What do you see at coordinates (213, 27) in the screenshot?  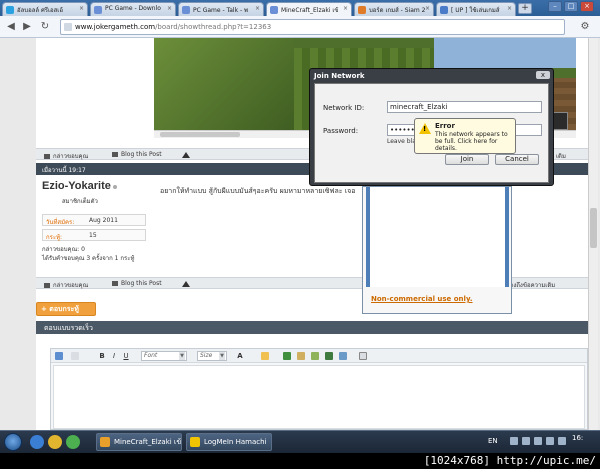 I see `url-path: /board/showthread.php?t=12363` at bounding box center [213, 27].